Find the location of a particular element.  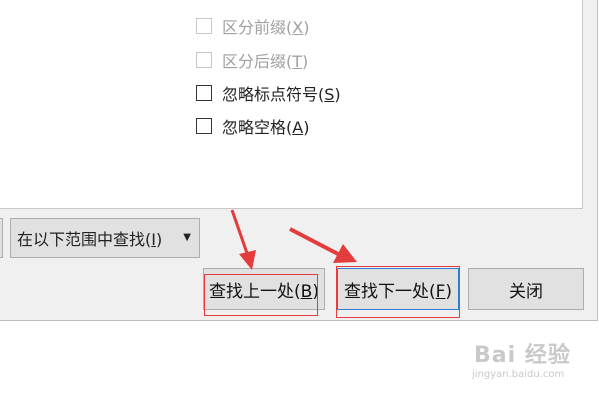

match-prefix-checkbox is located at coordinates (204, 26).